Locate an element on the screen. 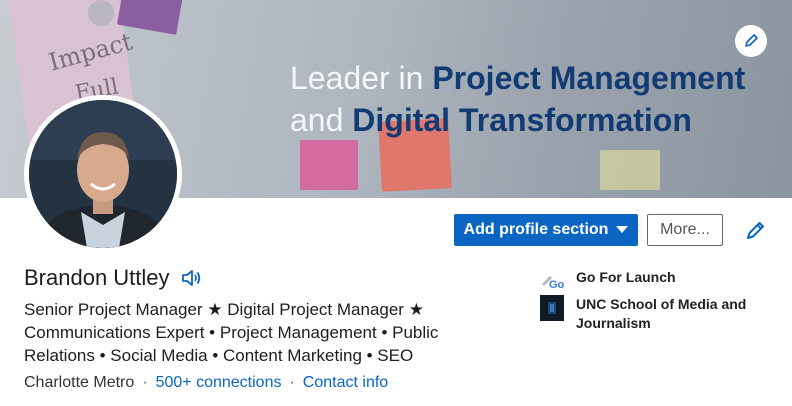  name-row: Brandon Uttley is located at coordinates (113, 278).